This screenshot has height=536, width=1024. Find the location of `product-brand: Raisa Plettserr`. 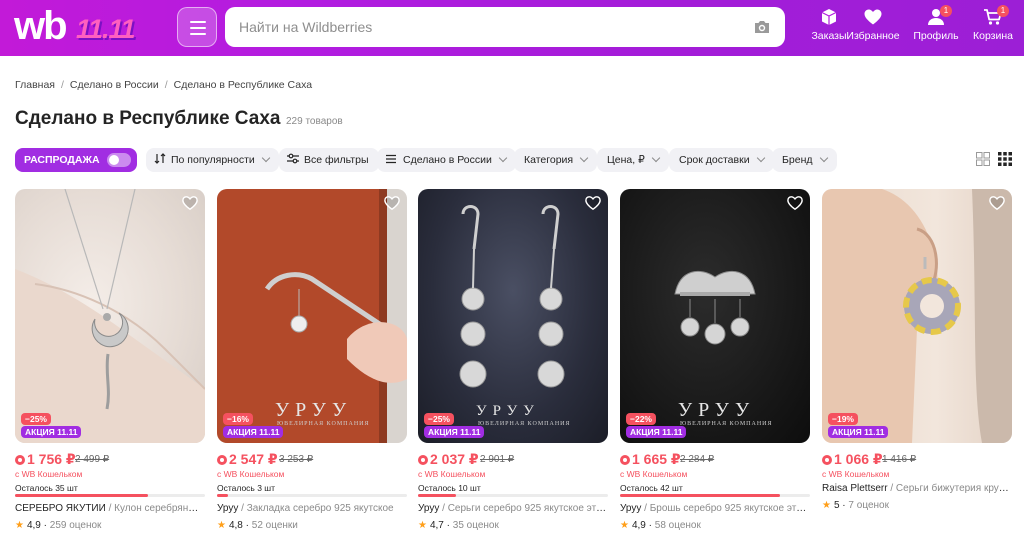

product-brand: Raisa Plettserr is located at coordinates (855, 488).